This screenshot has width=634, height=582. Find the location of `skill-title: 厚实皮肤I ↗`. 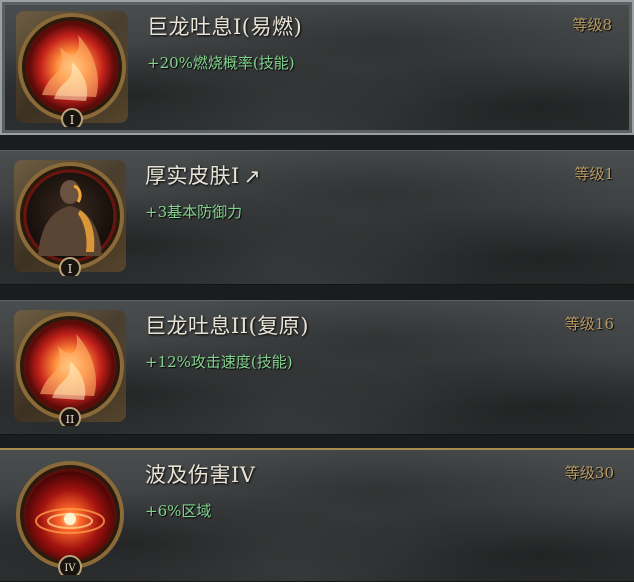

skill-title: 厚实皮肤I ↗ is located at coordinates (203, 176).